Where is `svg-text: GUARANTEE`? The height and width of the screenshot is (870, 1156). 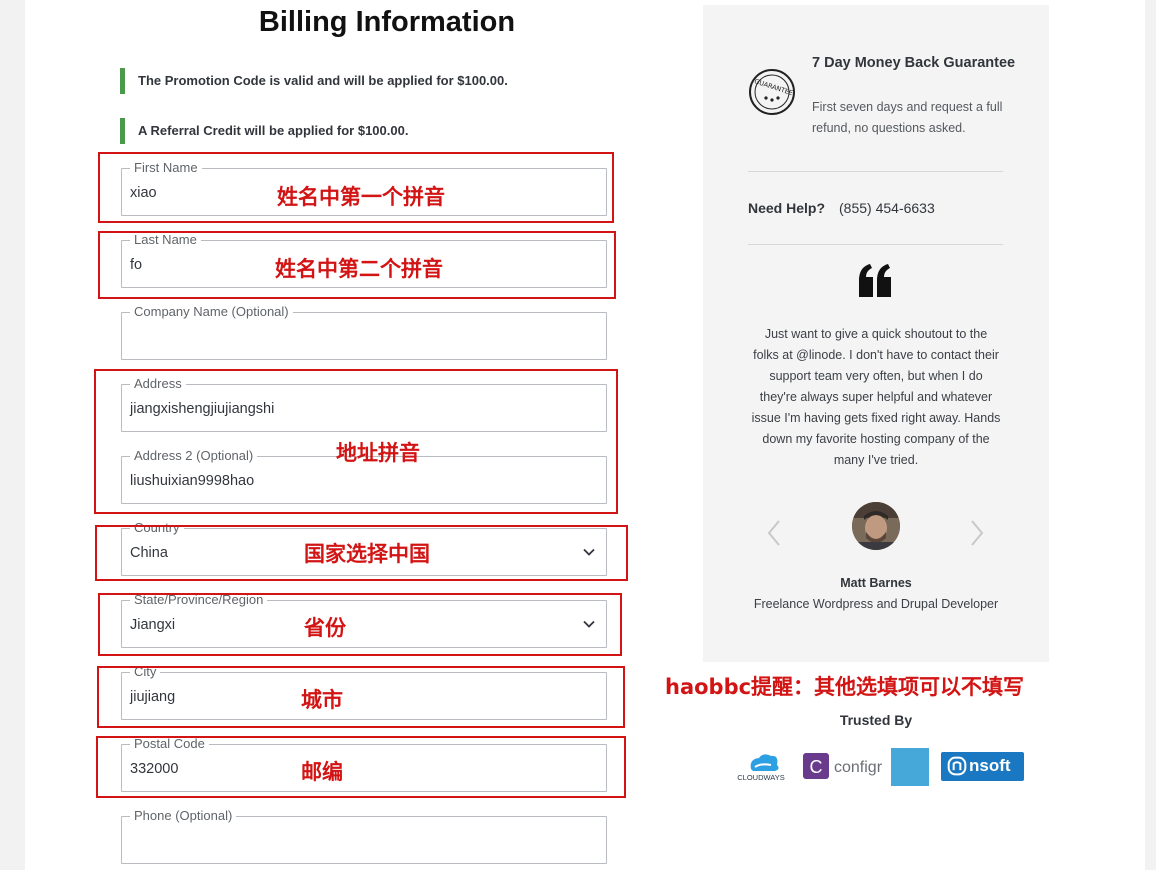
svg-text: GUARANTEE is located at coordinates (773, 87).